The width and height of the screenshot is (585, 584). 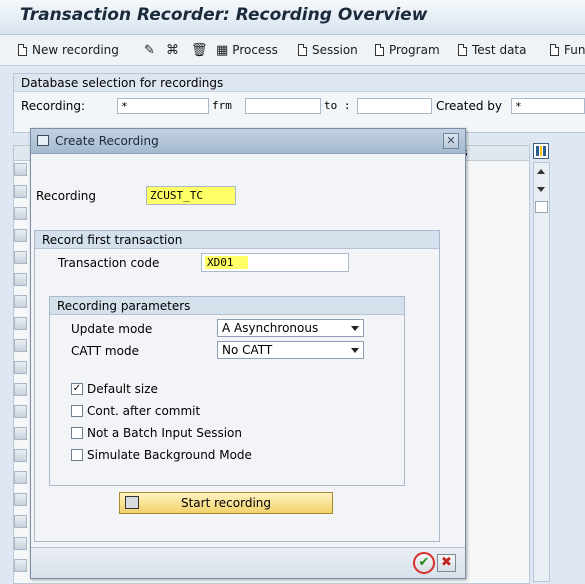 What do you see at coordinates (541, 207) in the screenshot?
I see `scroll-thumb` at bounding box center [541, 207].